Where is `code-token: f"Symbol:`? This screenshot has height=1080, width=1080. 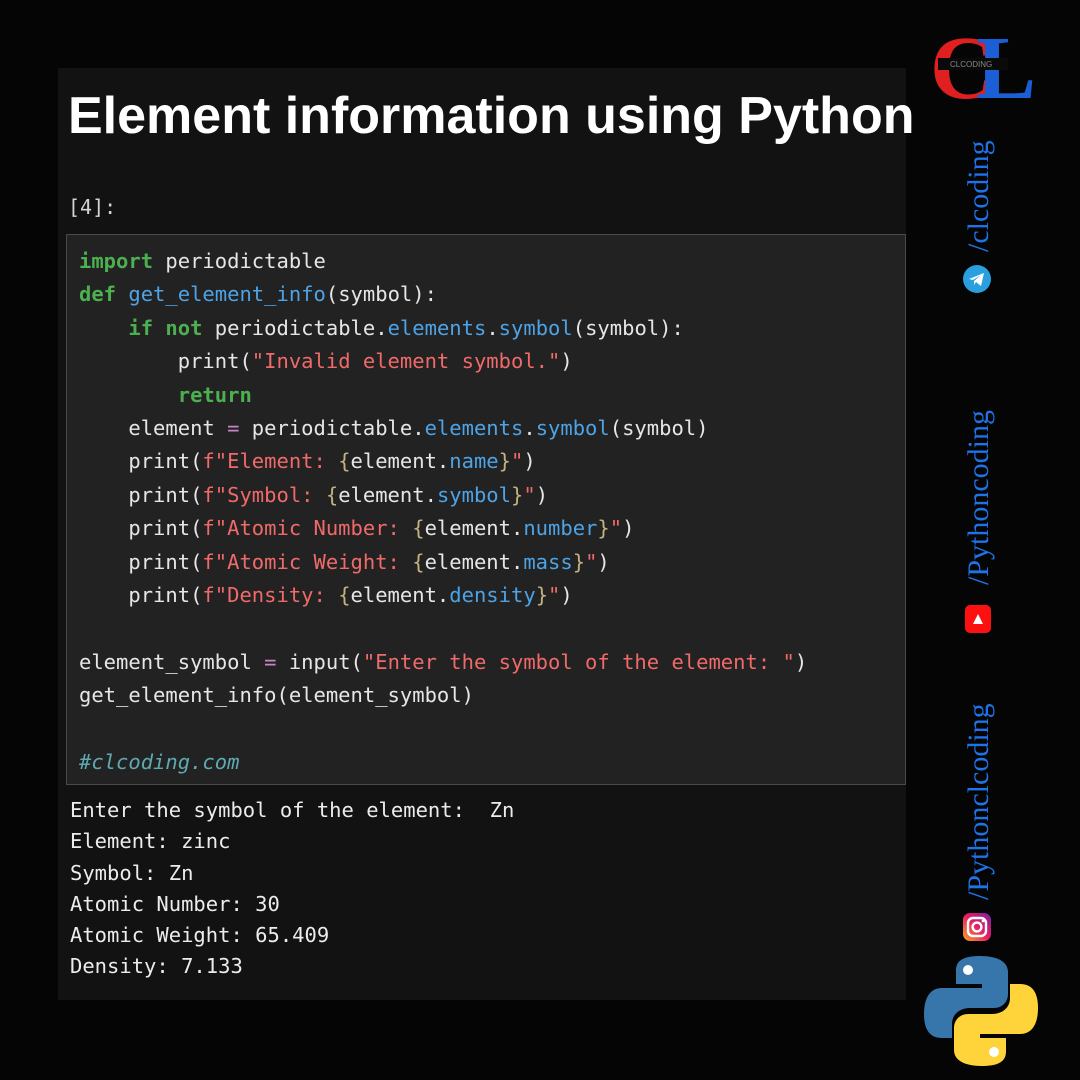 code-token: f"Symbol: is located at coordinates (264, 494).